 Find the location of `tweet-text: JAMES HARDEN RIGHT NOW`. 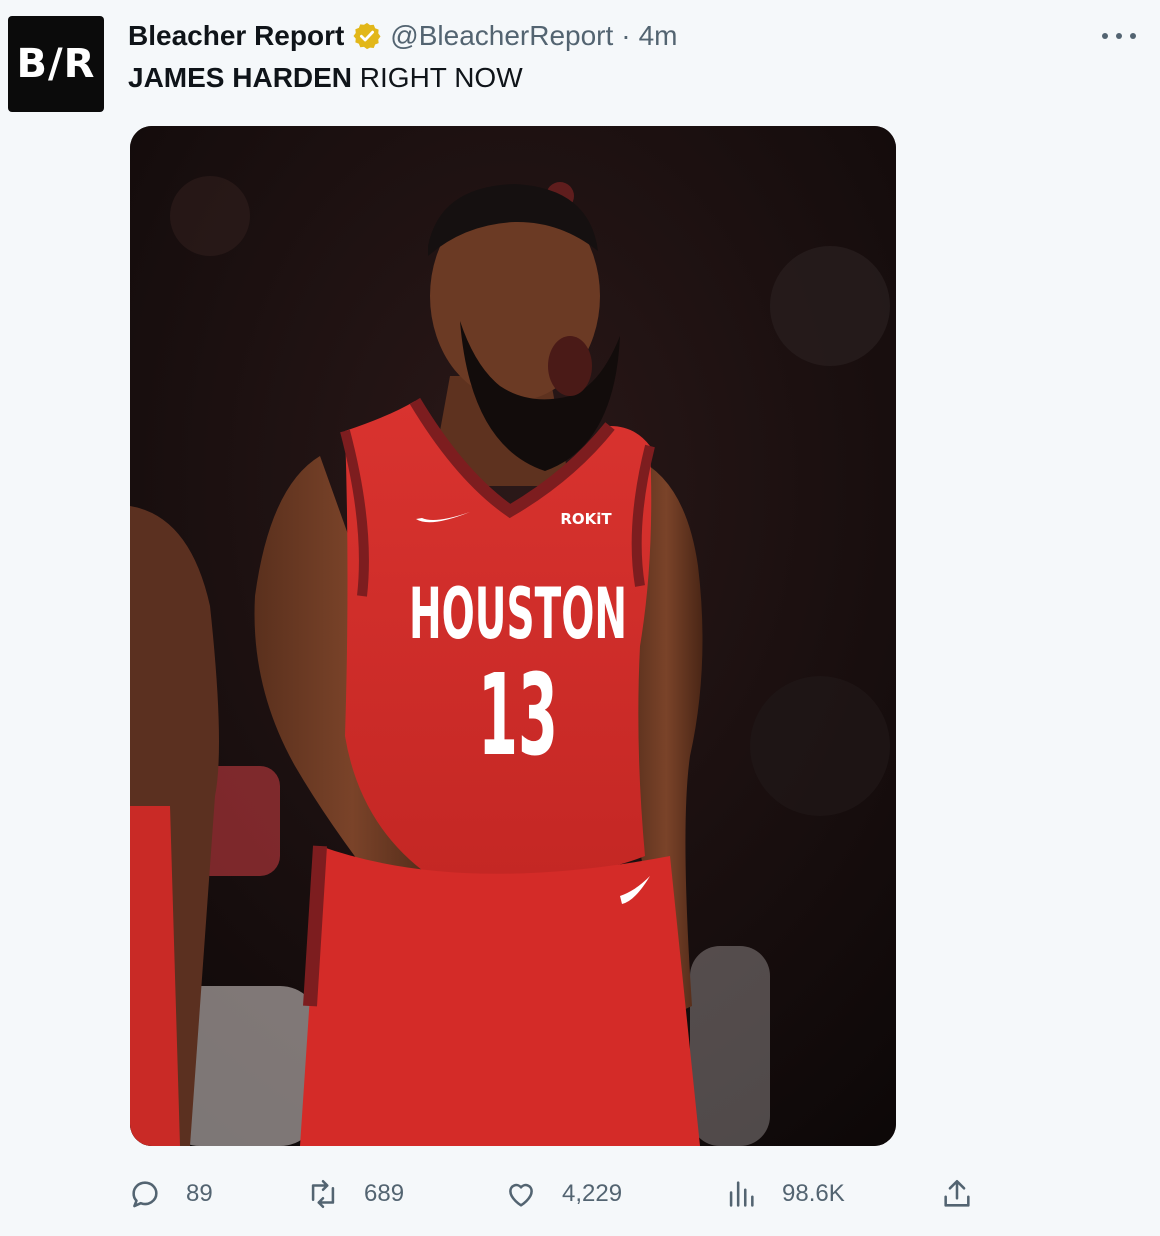

tweet-text: JAMES HARDEN RIGHT NOW is located at coordinates (325, 78).